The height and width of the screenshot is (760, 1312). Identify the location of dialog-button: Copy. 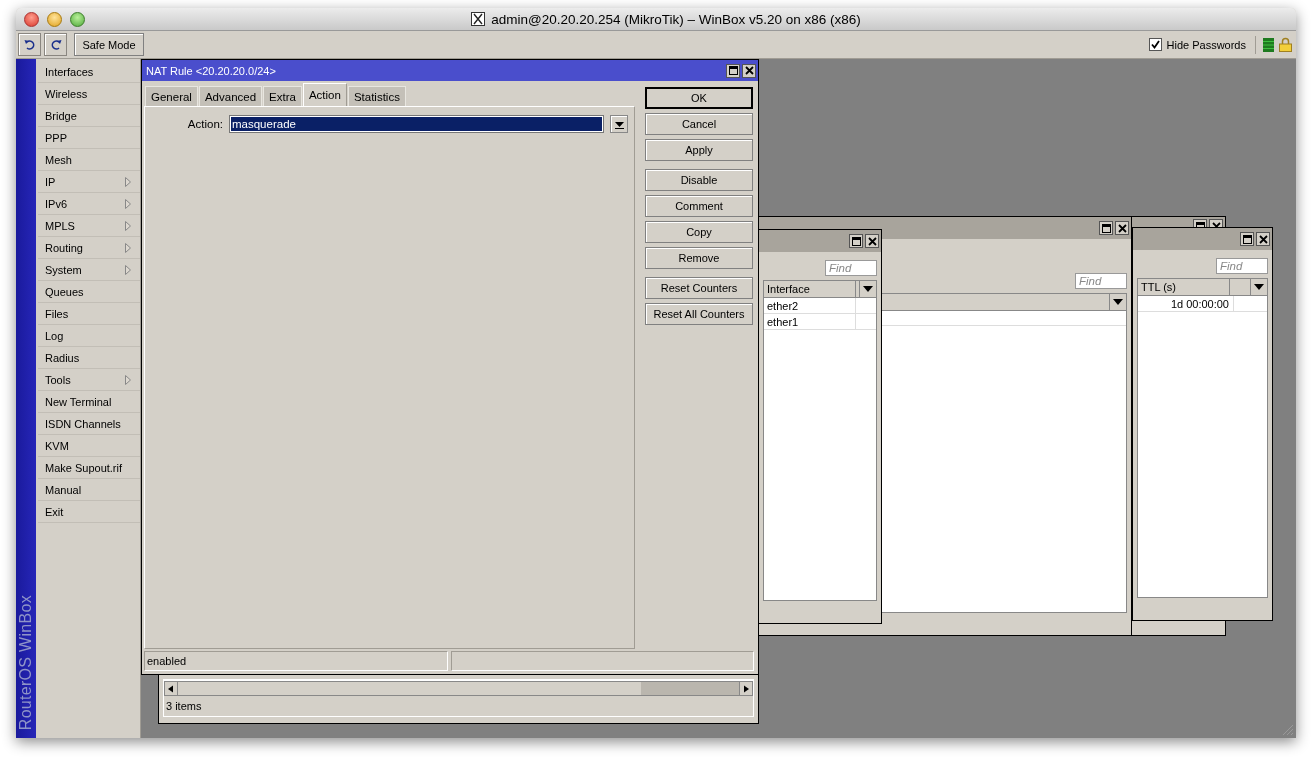
(699, 232).